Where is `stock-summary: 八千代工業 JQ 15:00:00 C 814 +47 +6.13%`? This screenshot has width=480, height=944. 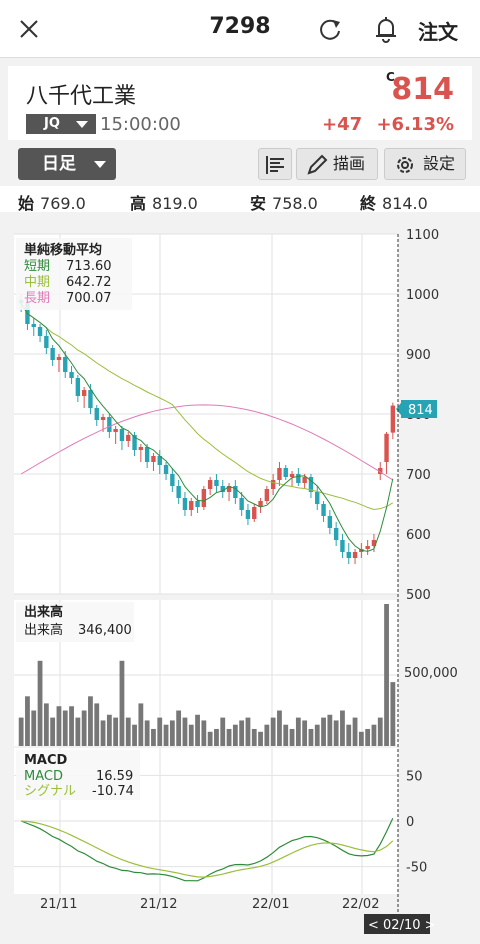 stock-summary: 八千代工業 JQ 15:00:00 C 814 +47 +6.13% is located at coordinates (240, 103).